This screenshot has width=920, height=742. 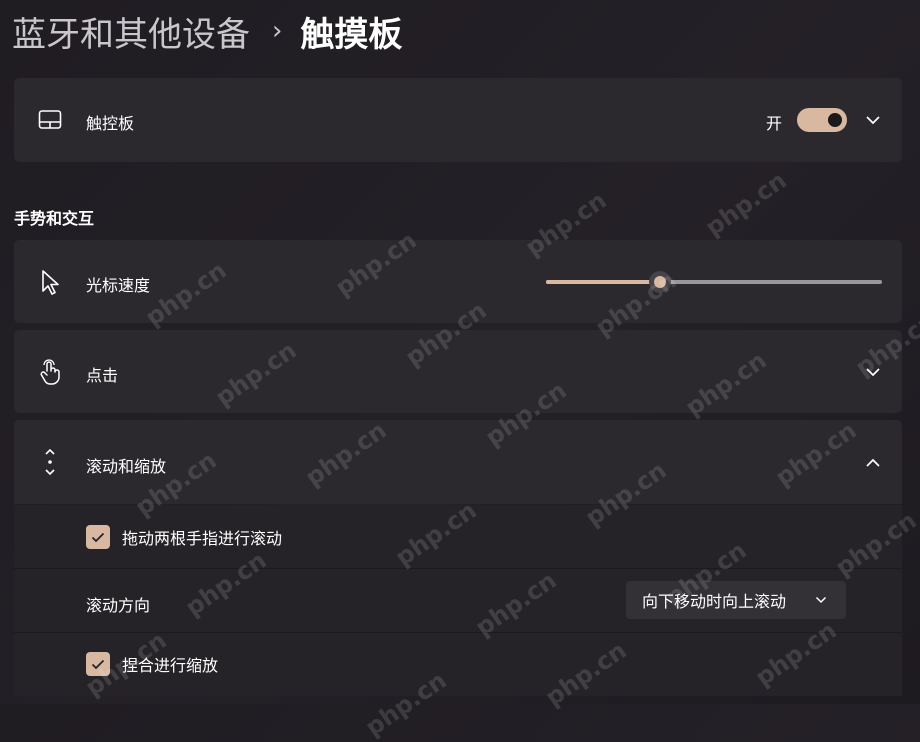 I want to click on pinch-zoom-checkbox, so click(x=98, y=664).